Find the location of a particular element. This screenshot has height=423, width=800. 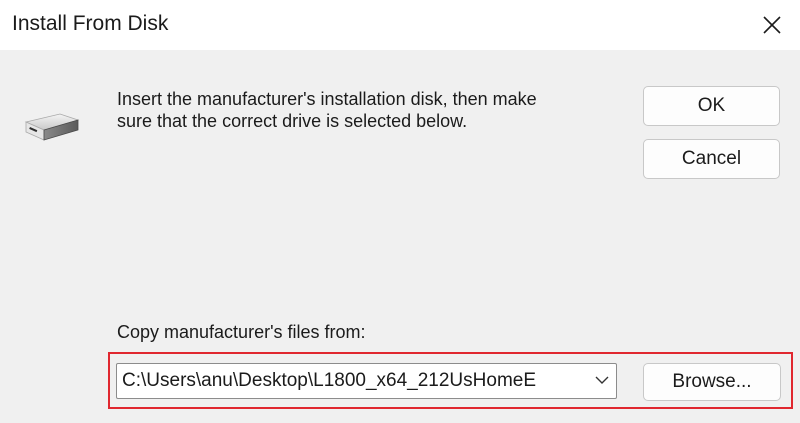

close-icon is located at coordinates (772, 25).